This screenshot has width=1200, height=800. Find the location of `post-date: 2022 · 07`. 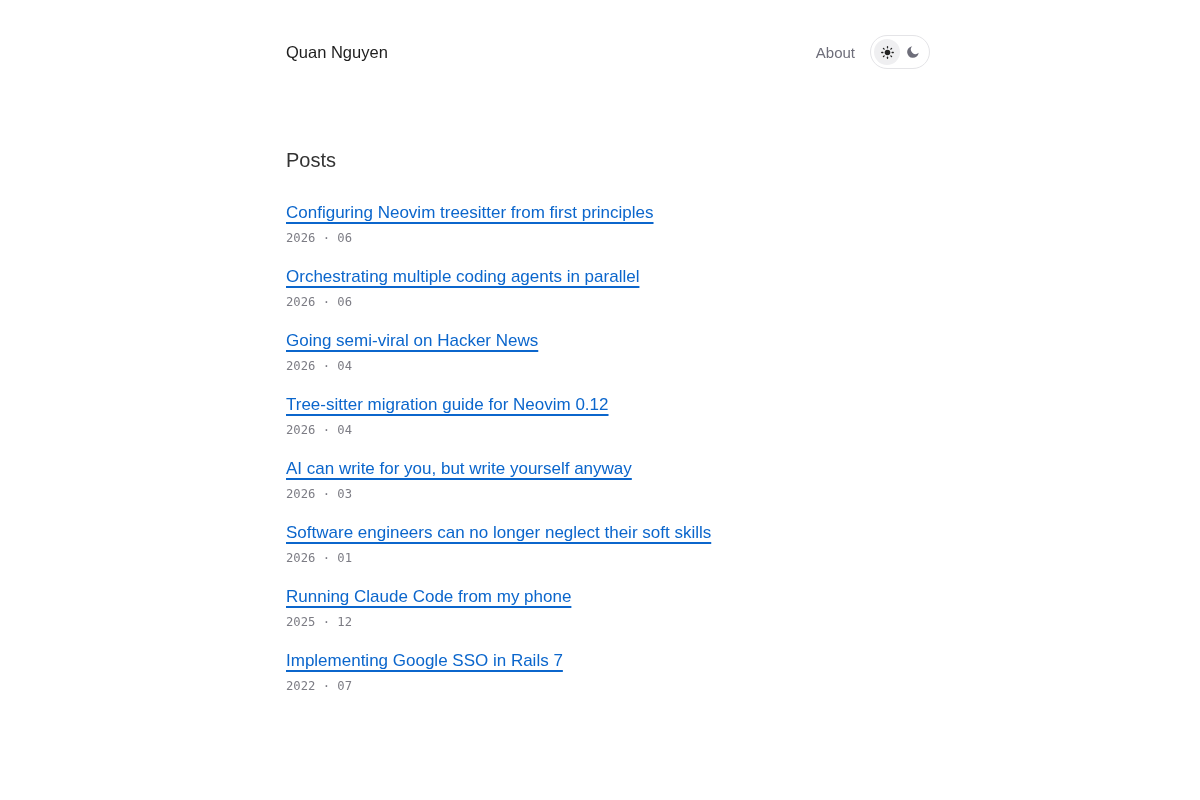

post-date: 2022 · 07 is located at coordinates (319, 686).